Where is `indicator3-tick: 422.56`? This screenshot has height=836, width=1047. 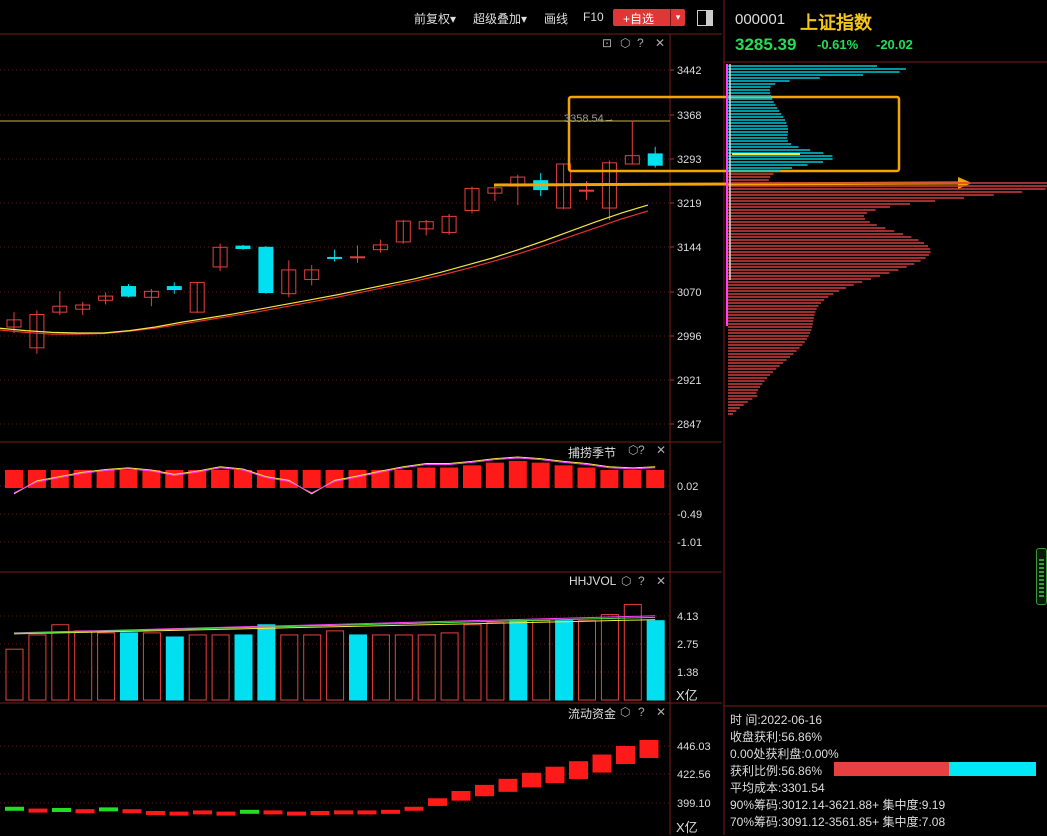
indicator3-tick: 422.56 is located at coordinates (694, 775).